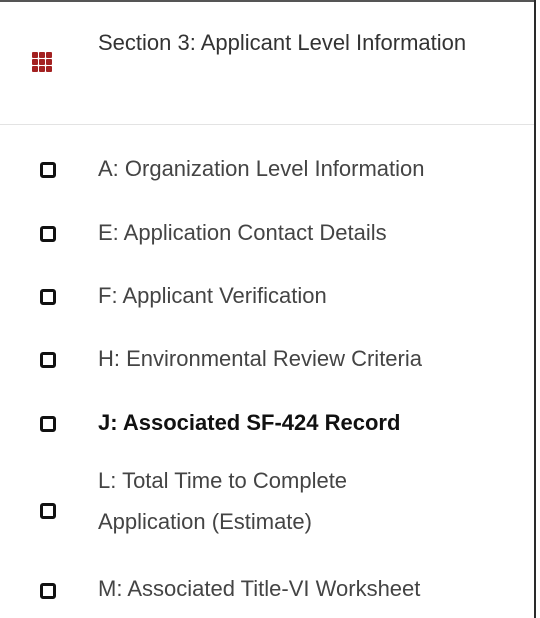 This screenshot has height=618, width=540. What do you see at coordinates (261, 168) in the screenshot?
I see `nav-item-label: A: Organization Level Information` at bounding box center [261, 168].